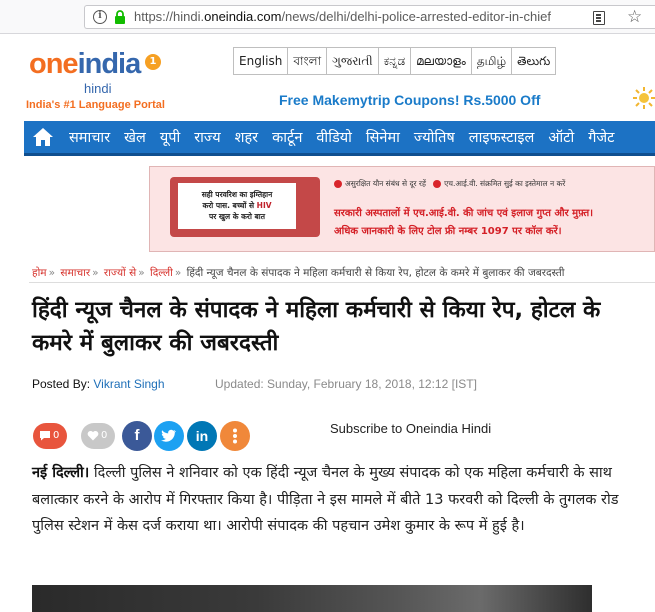 This screenshot has height=612, width=655. What do you see at coordinates (161, 273) in the screenshot?
I see `breadcrumb-delhi: दिल्ली` at bounding box center [161, 273].